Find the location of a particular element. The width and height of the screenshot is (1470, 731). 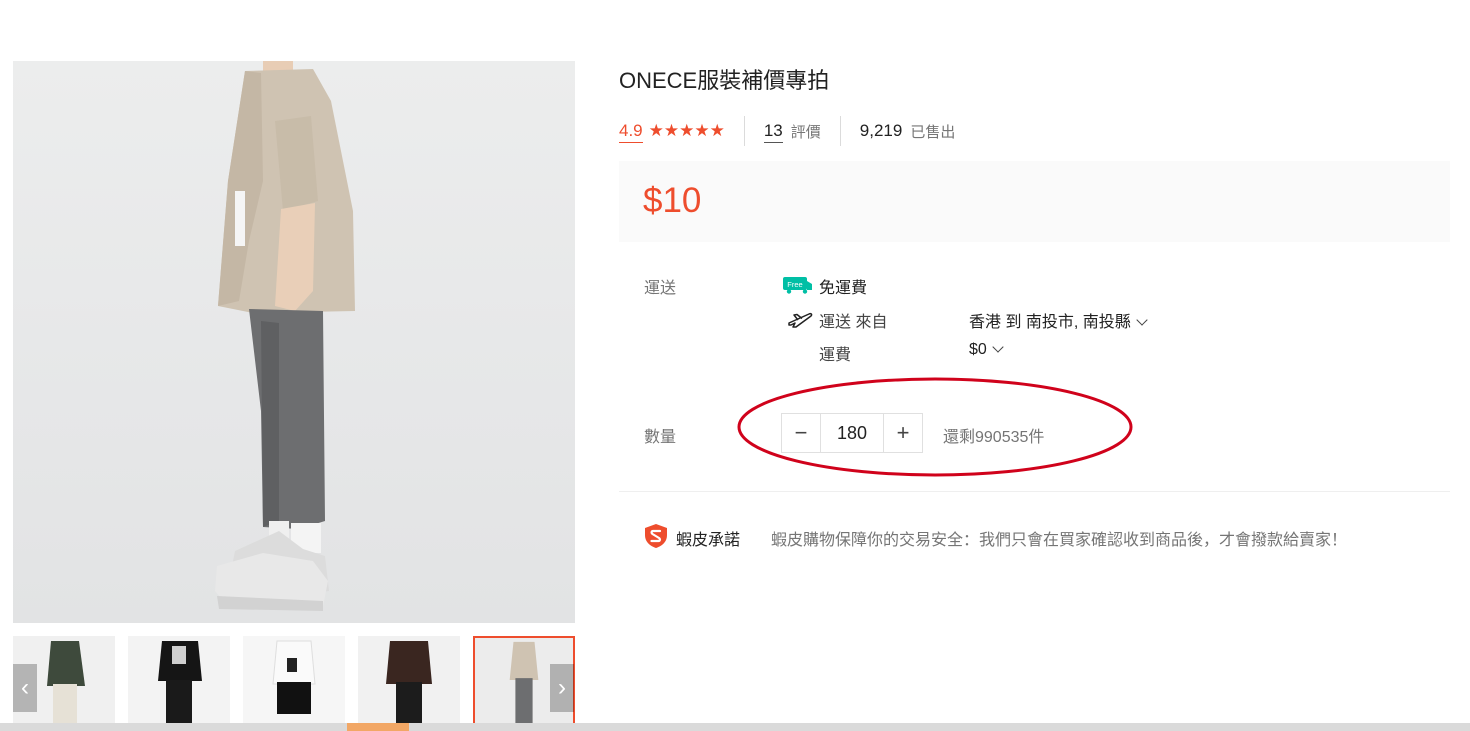

free-shipping-text: 免運費 is located at coordinates (843, 288).